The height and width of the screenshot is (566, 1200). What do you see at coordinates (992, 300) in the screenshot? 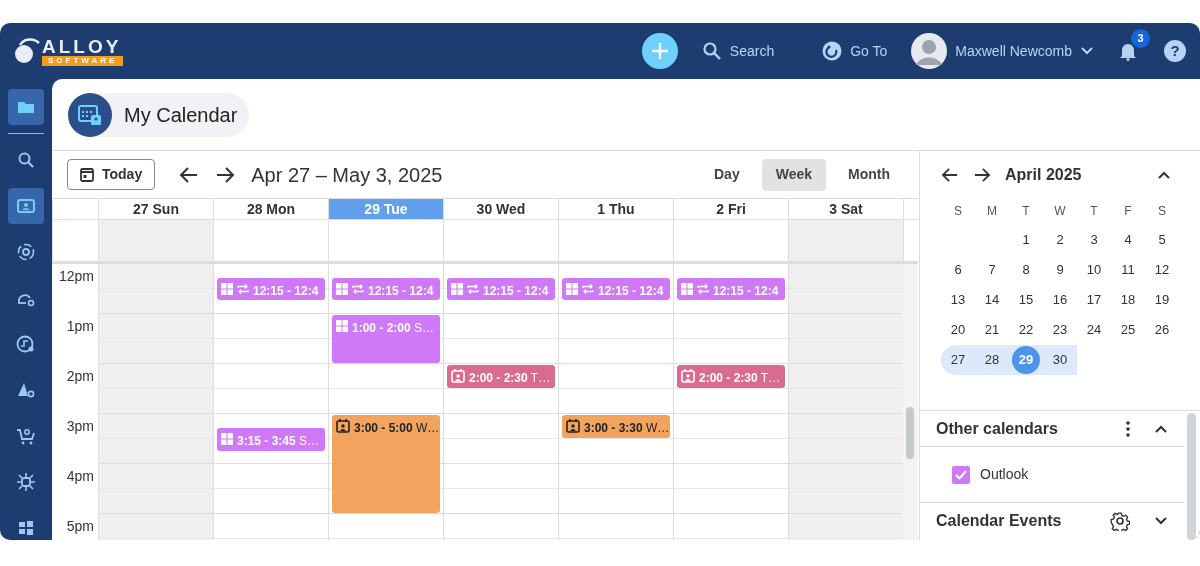
I see `calendar-day: 14` at bounding box center [992, 300].